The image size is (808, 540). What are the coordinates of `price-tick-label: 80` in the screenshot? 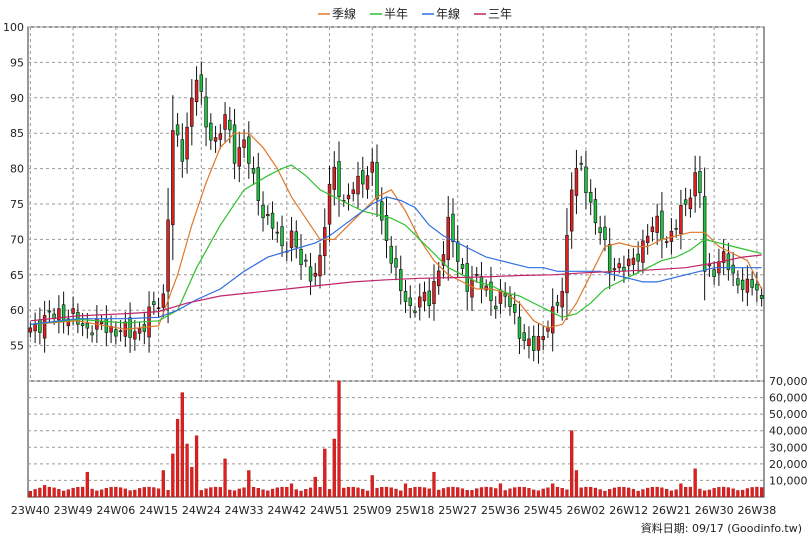 It's located at (17, 169).